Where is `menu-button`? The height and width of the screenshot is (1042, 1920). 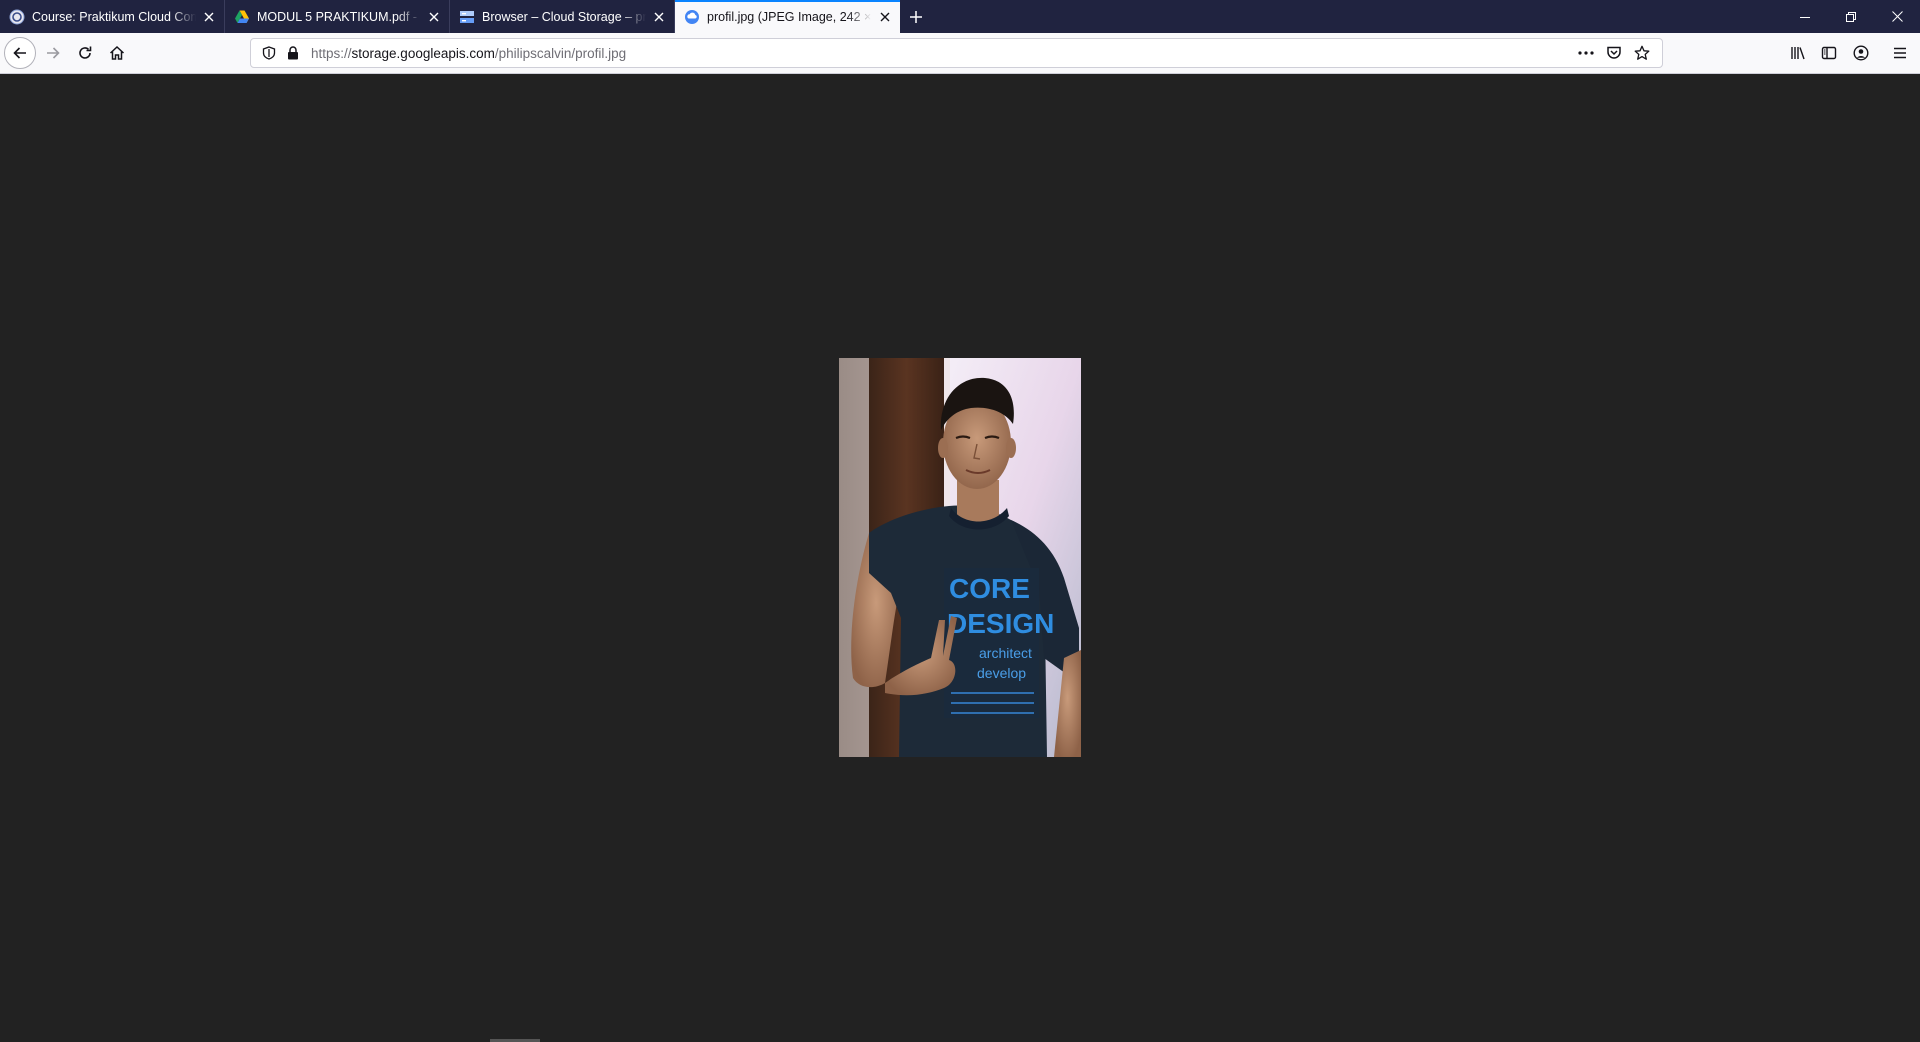
menu-button is located at coordinates (1900, 53).